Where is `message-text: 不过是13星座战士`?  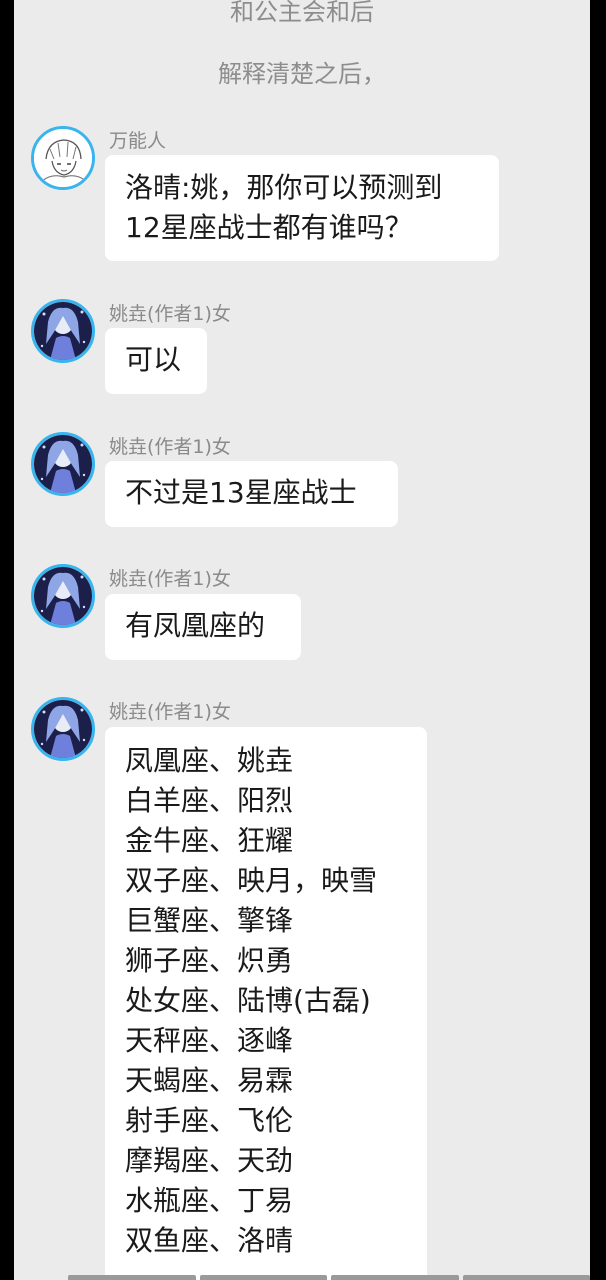
message-text: 不过是13星座战士 is located at coordinates (241, 492).